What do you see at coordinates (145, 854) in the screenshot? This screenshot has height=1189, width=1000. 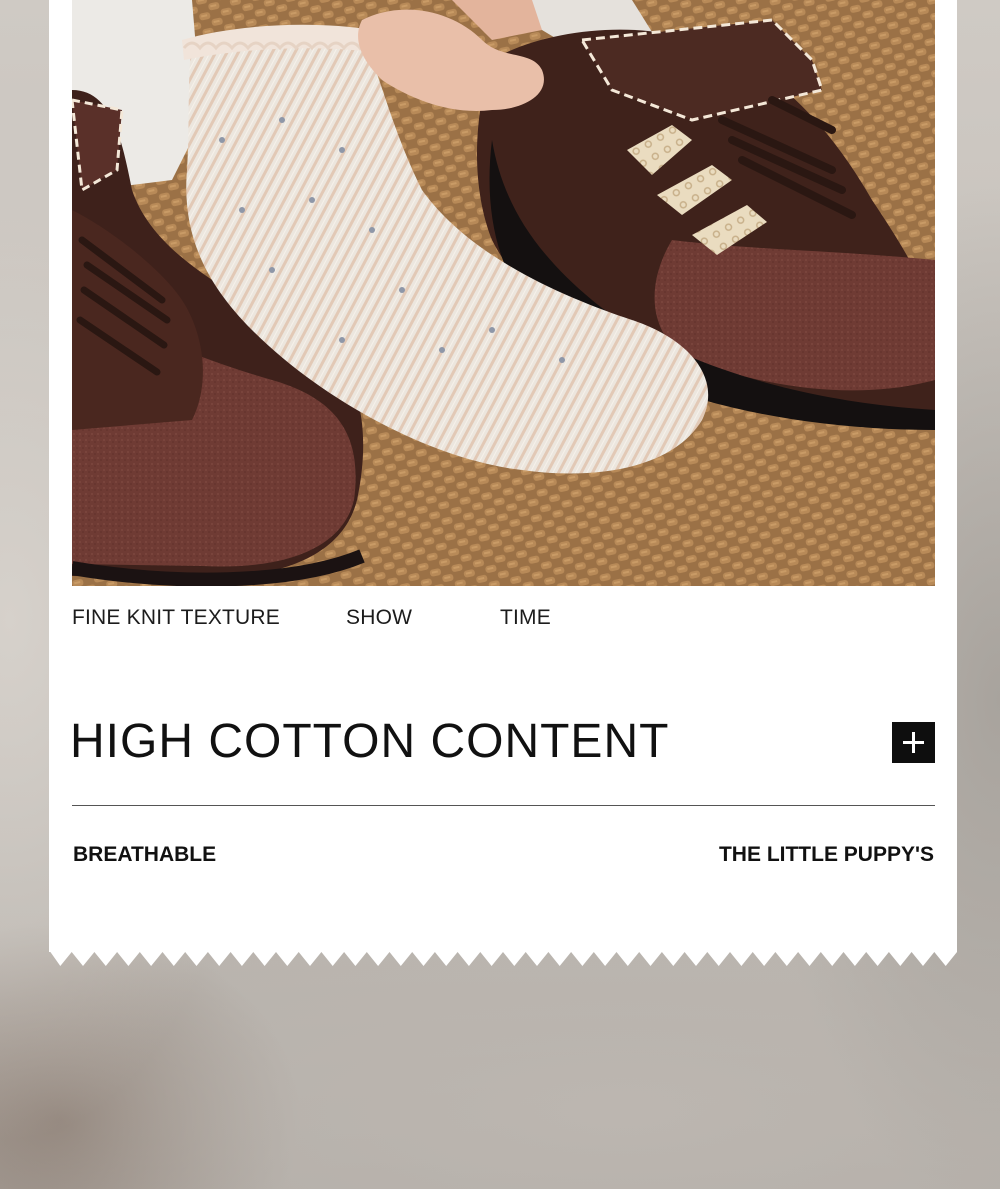 I see `tag-breathable: BREATHABLE` at bounding box center [145, 854].